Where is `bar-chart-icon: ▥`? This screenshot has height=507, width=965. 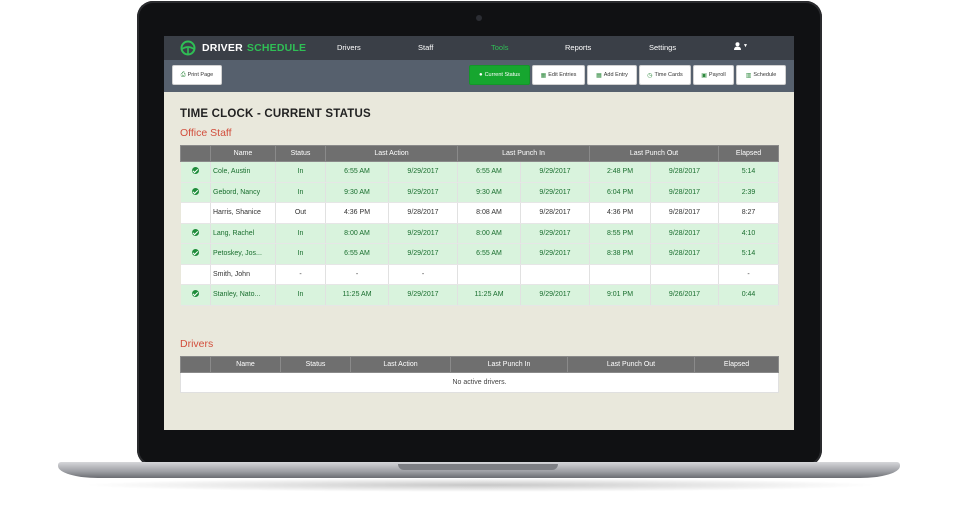 bar-chart-icon: ▥ is located at coordinates (748, 75).